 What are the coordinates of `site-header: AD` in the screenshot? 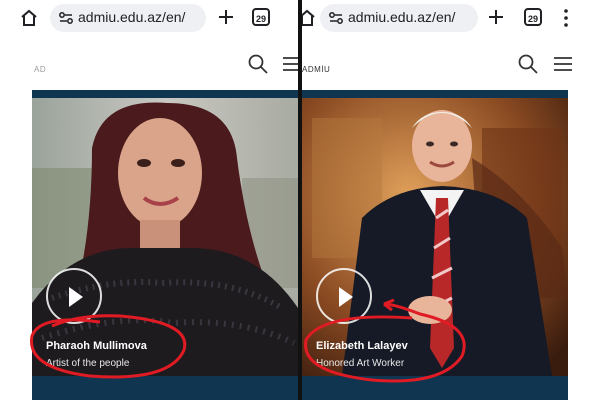 It's located at (149, 64).